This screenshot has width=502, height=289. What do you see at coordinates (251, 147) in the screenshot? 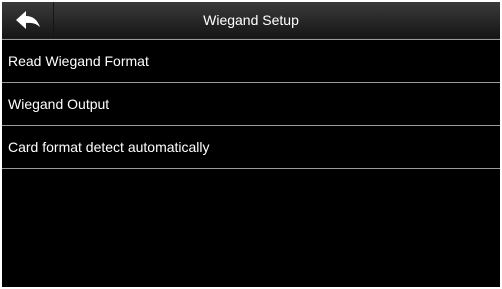
I see `menu-item-card-format-detect: Card format detect automatically` at bounding box center [251, 147].